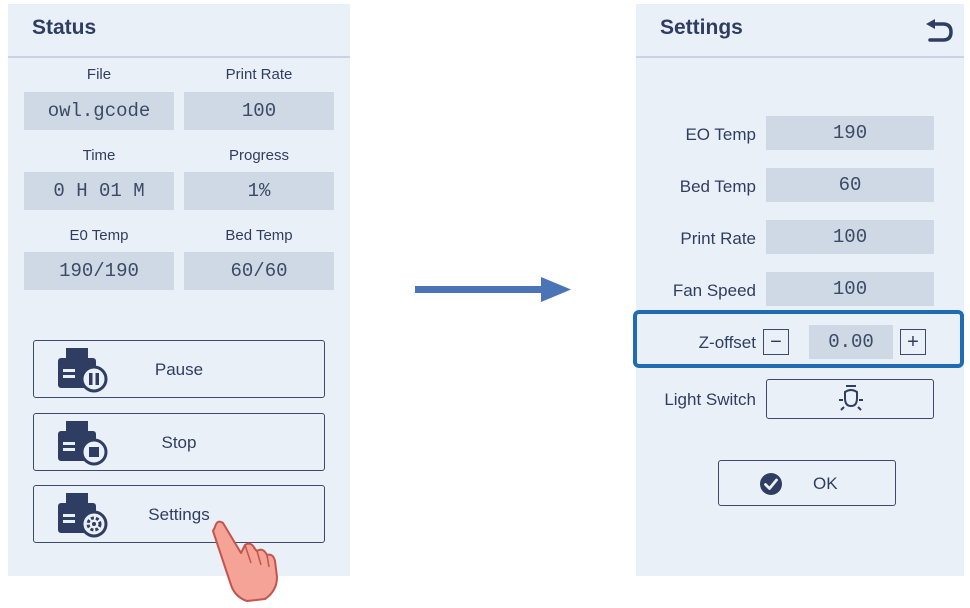 Image resolution: width=970 pixels, height=608 pixels. Describe the element at coordinates (259, 74) in the screenshot. I see `print-rate-label: Print Rate` at that location.